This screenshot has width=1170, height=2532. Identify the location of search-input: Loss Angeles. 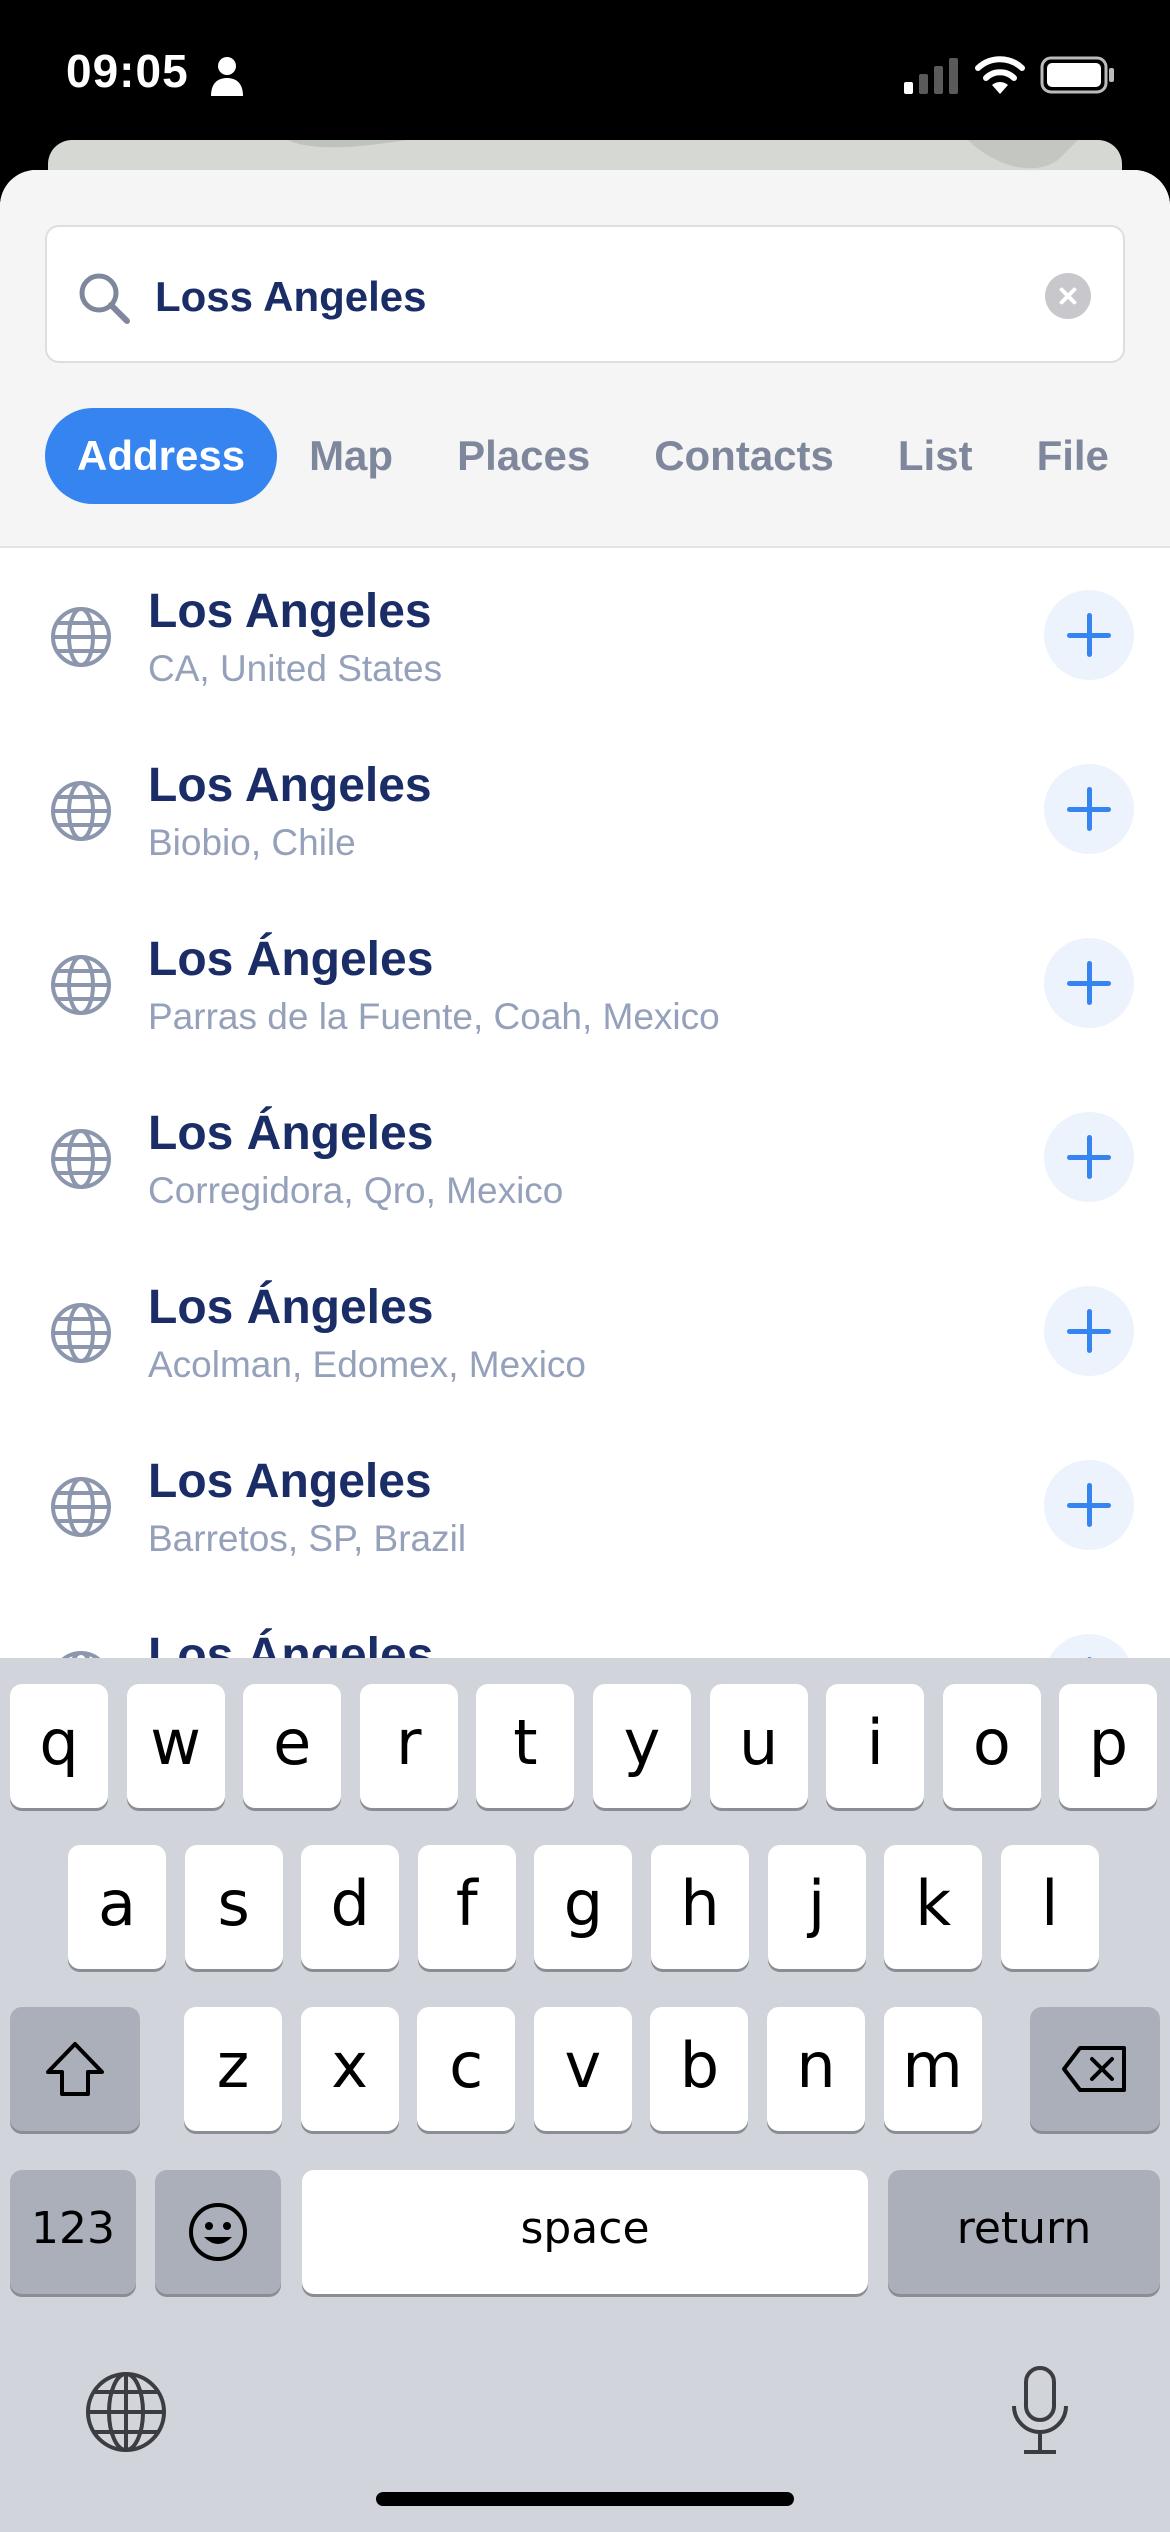
(585, 294).